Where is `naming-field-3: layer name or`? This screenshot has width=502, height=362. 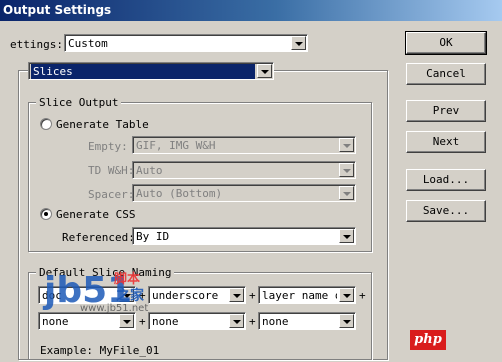
naming-field-3: layer name or is located at coordinates (307, 295).